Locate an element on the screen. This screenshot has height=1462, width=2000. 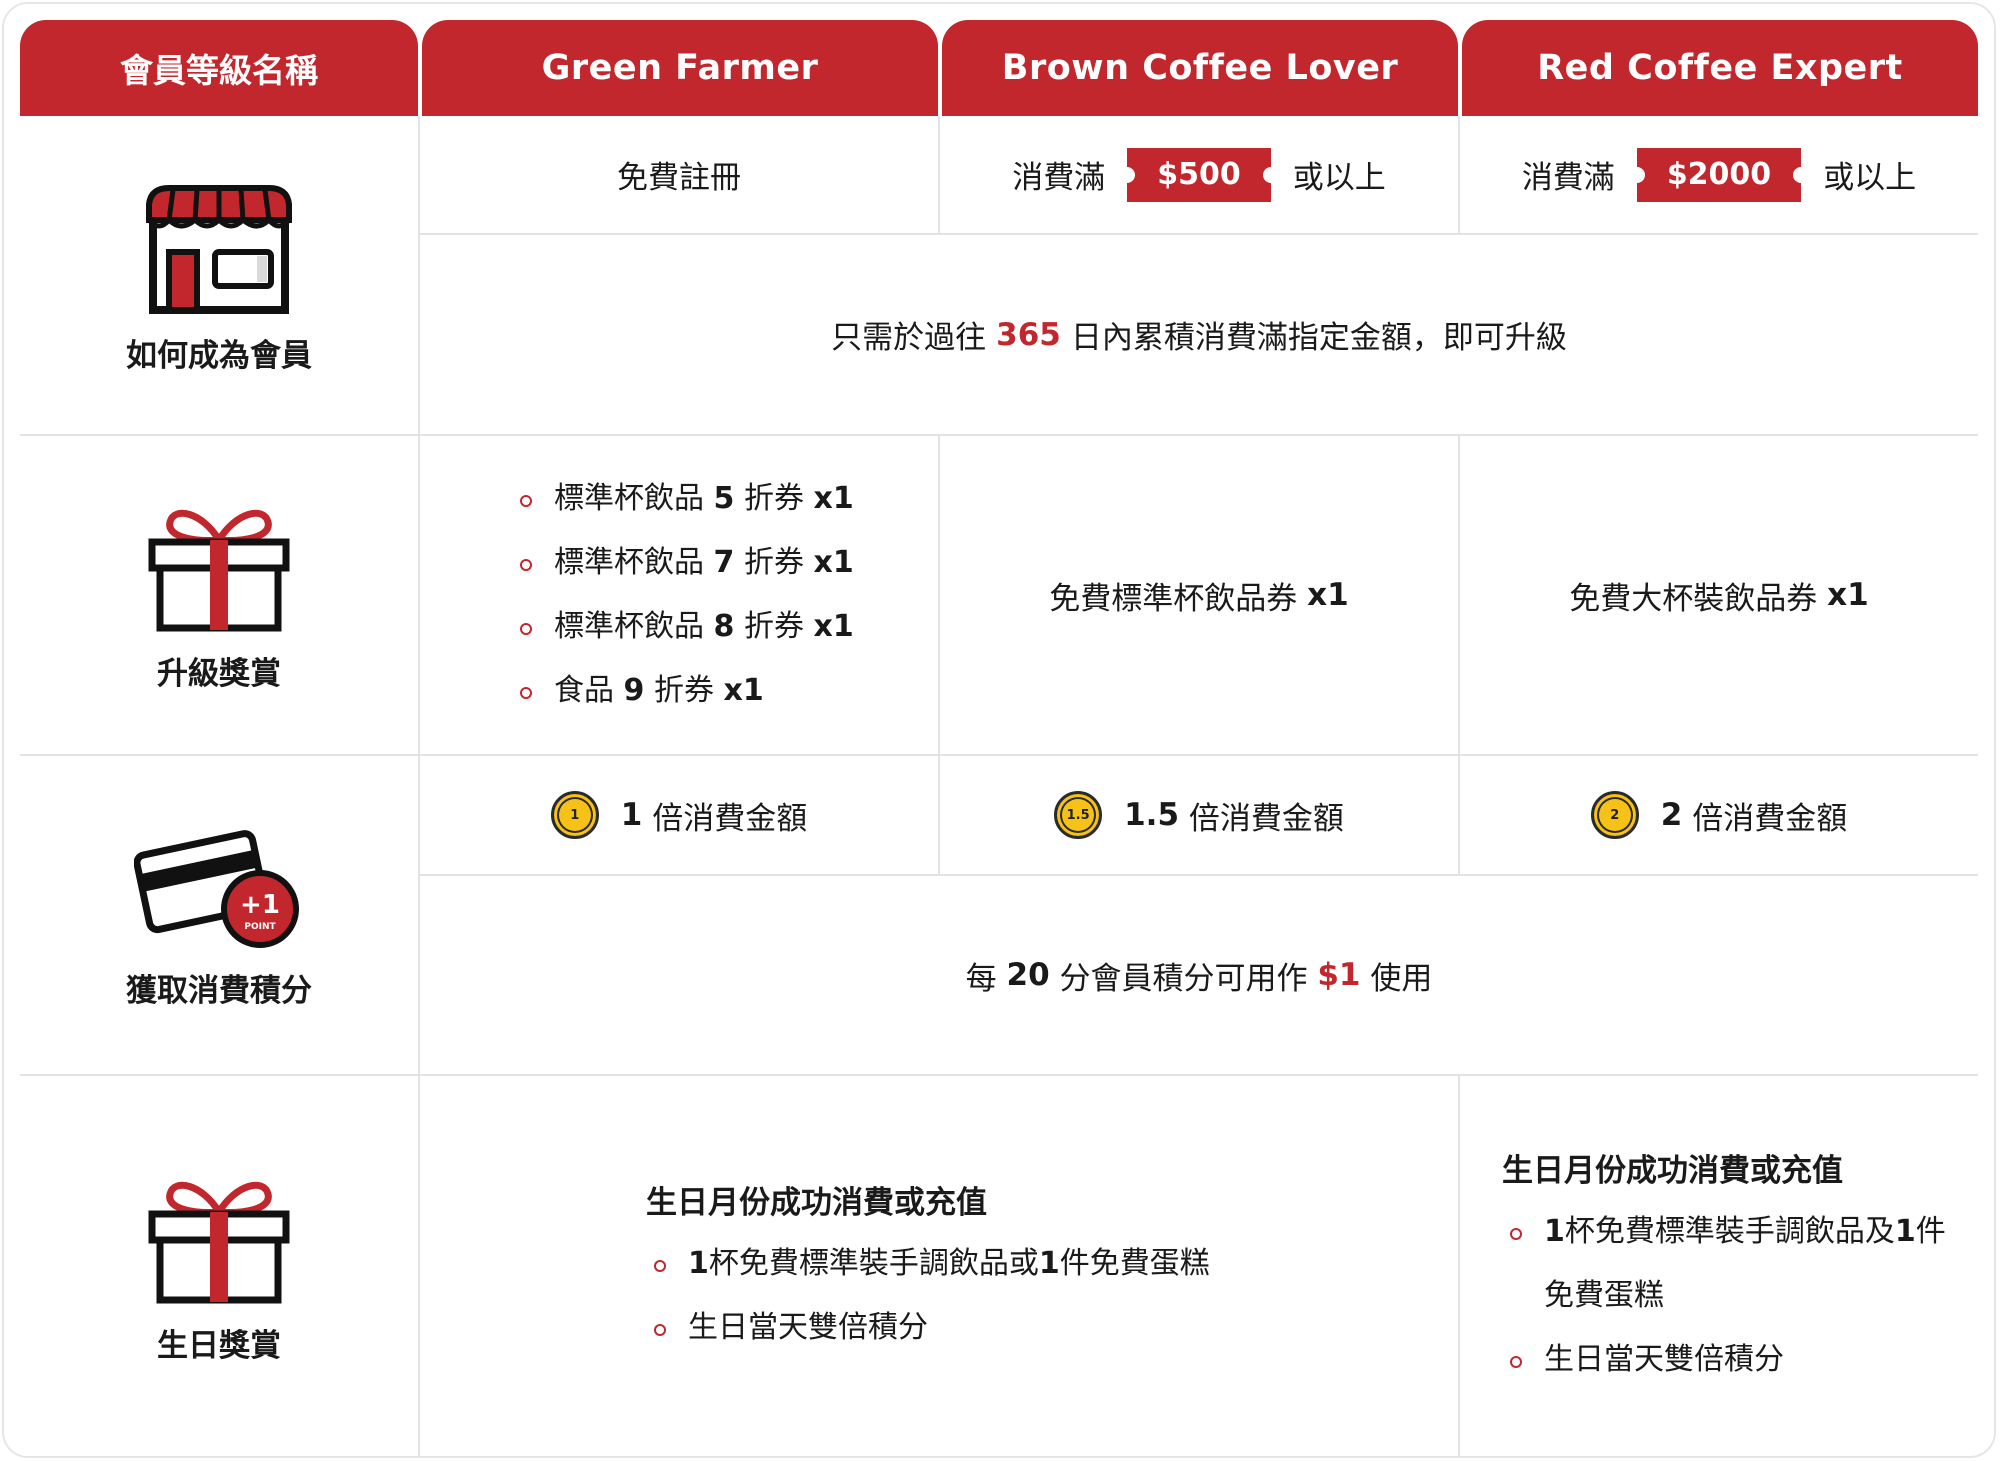
red-join-cell: 消費滿 $2000 或以上 is located at coordinates (1719, 174).